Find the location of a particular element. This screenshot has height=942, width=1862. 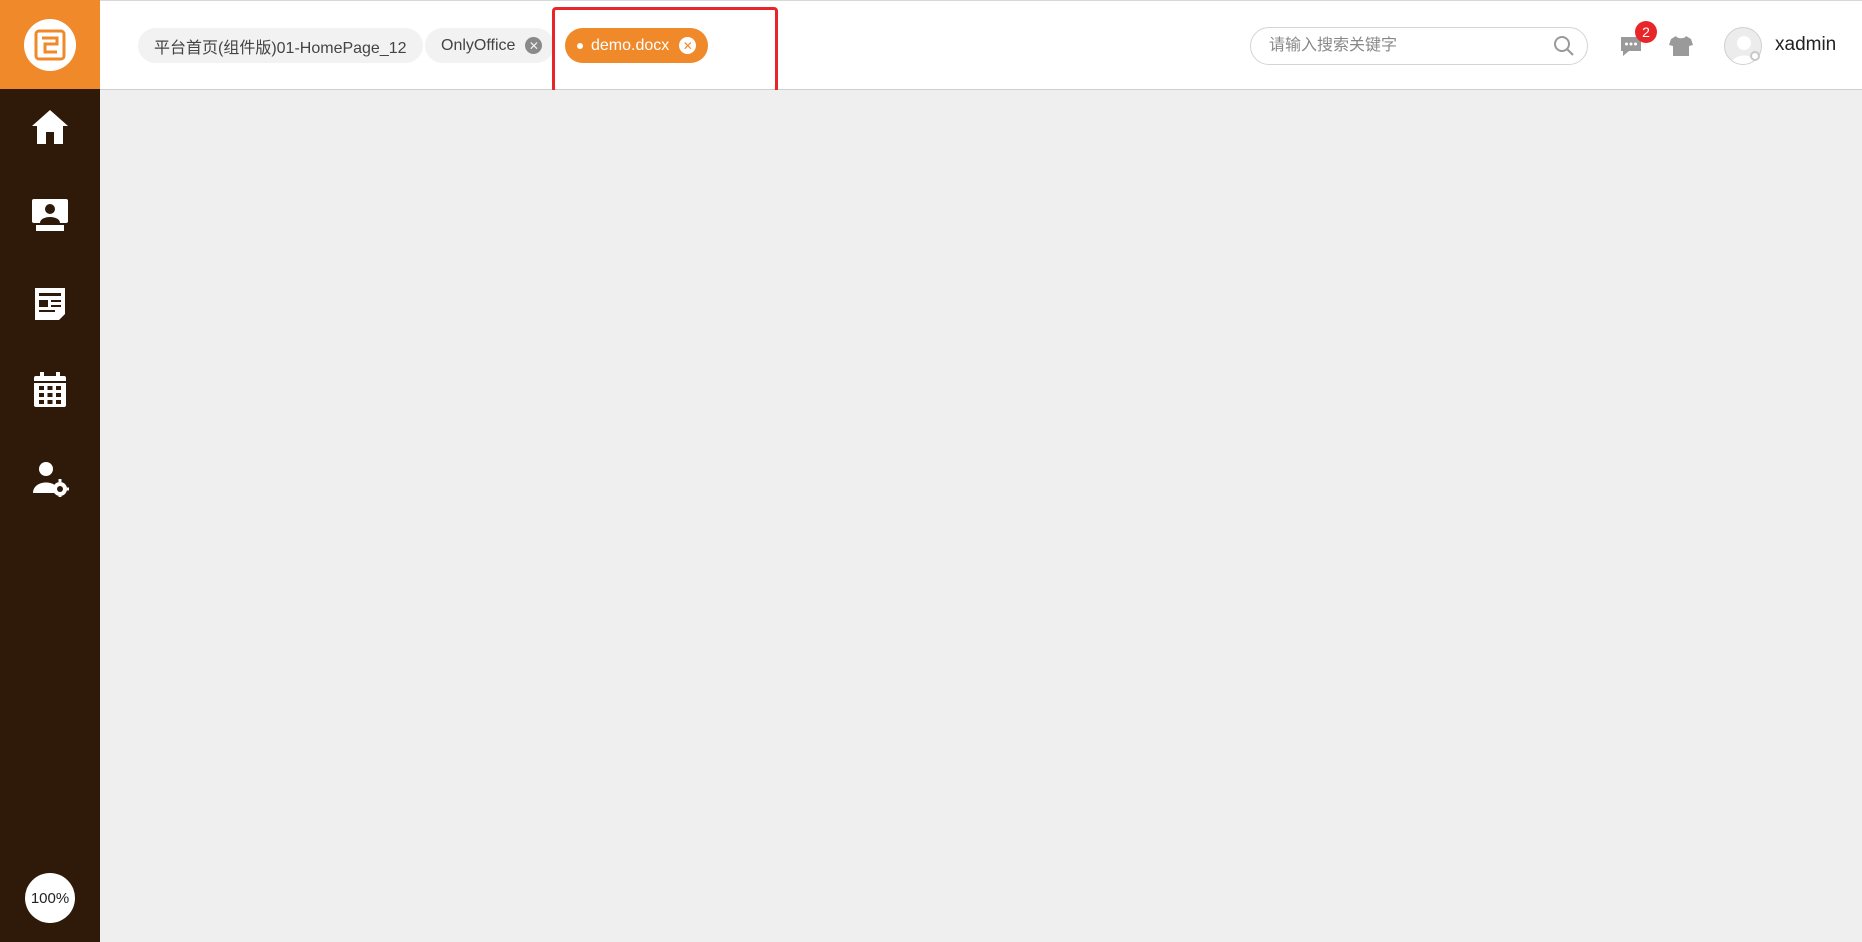

shirt-icon is located at coordinates (1681, 46).